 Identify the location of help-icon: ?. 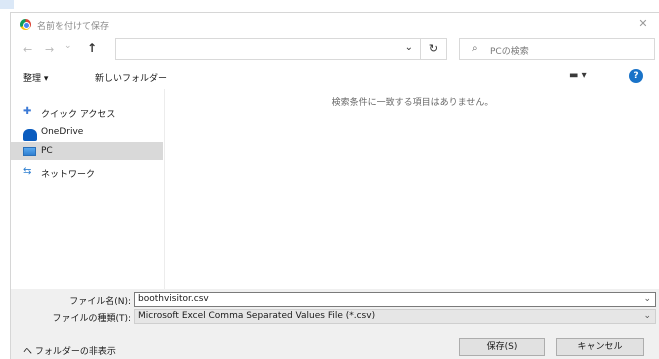
(636, 76).